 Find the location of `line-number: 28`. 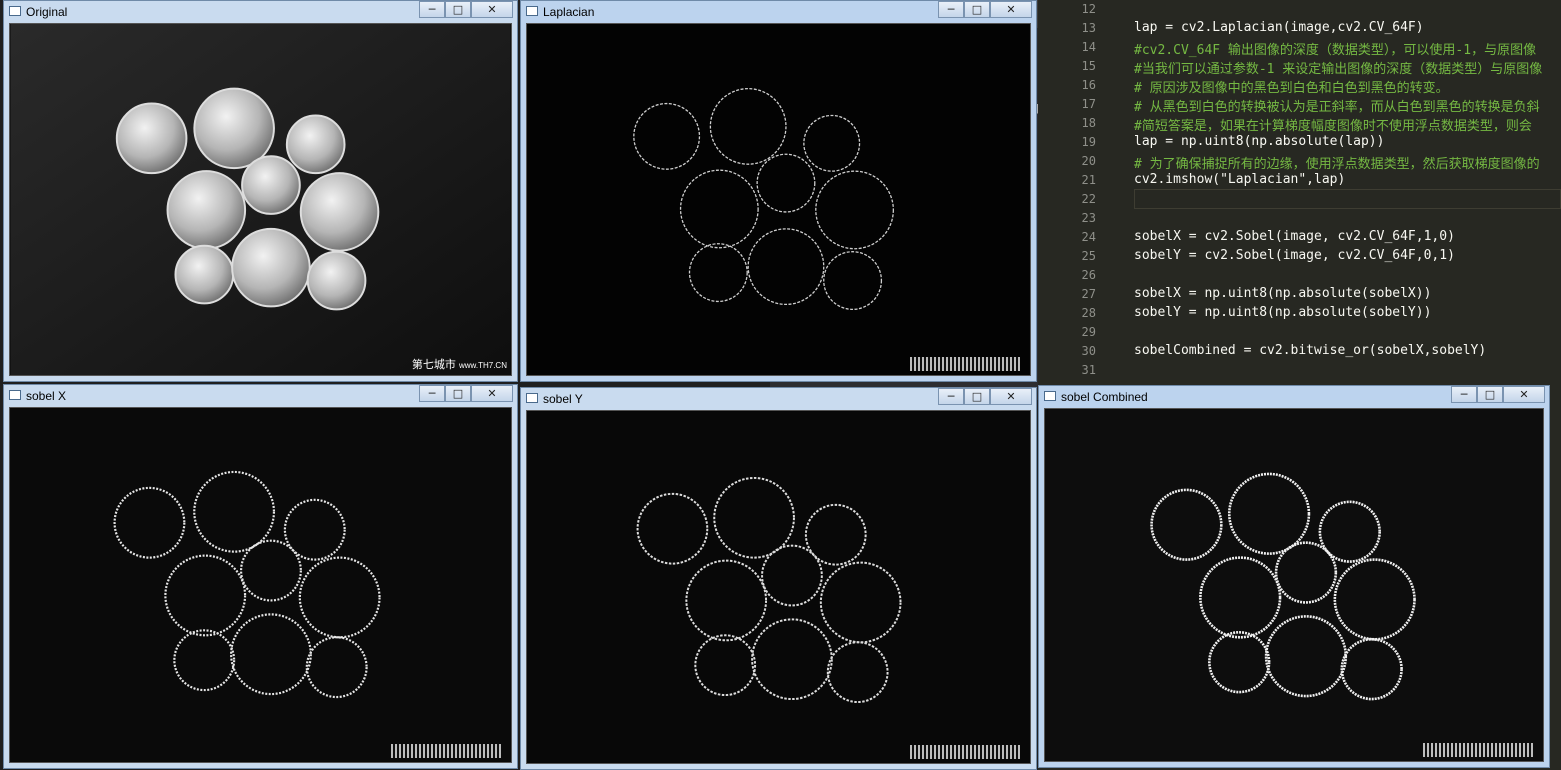

line-number: 28 is located at coordinates (1088, 313).